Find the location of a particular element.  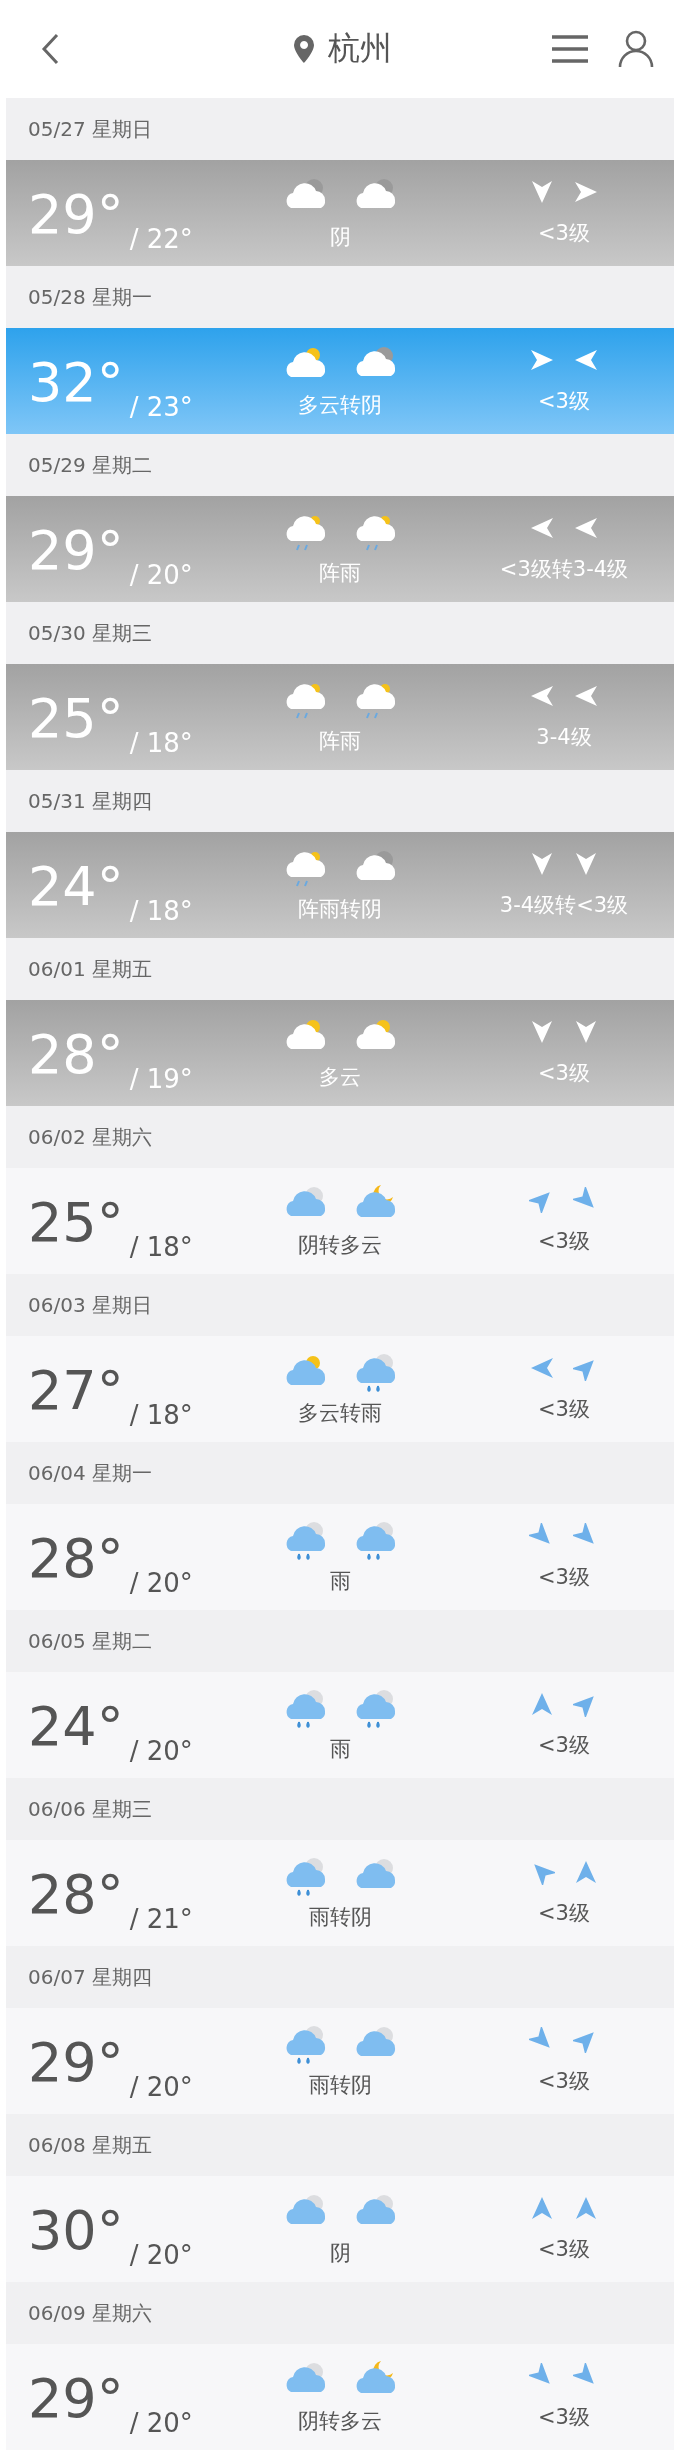

high-temperature: 30° is located at coordinates (76, 2231).